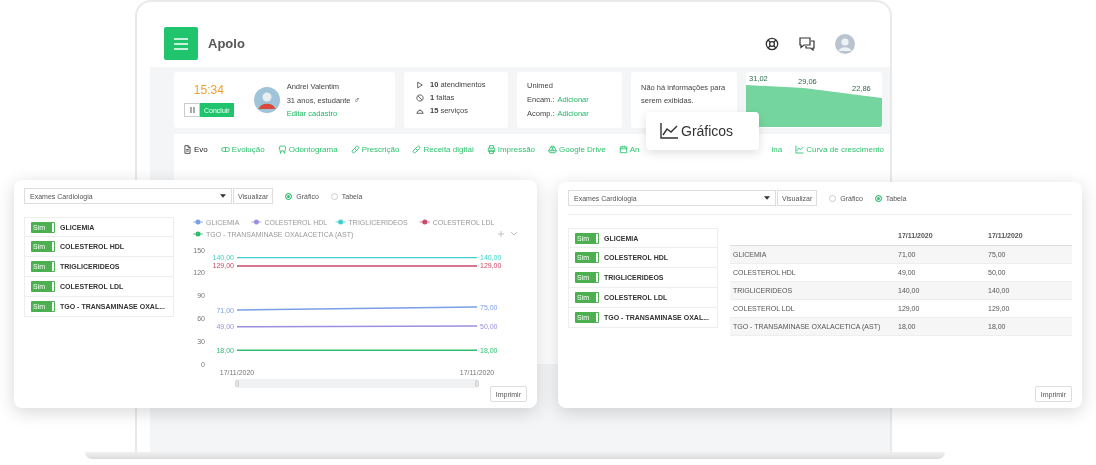 This screenshot has height=465, width=1096. I want to click on tab: Evo, so click(195, 149).